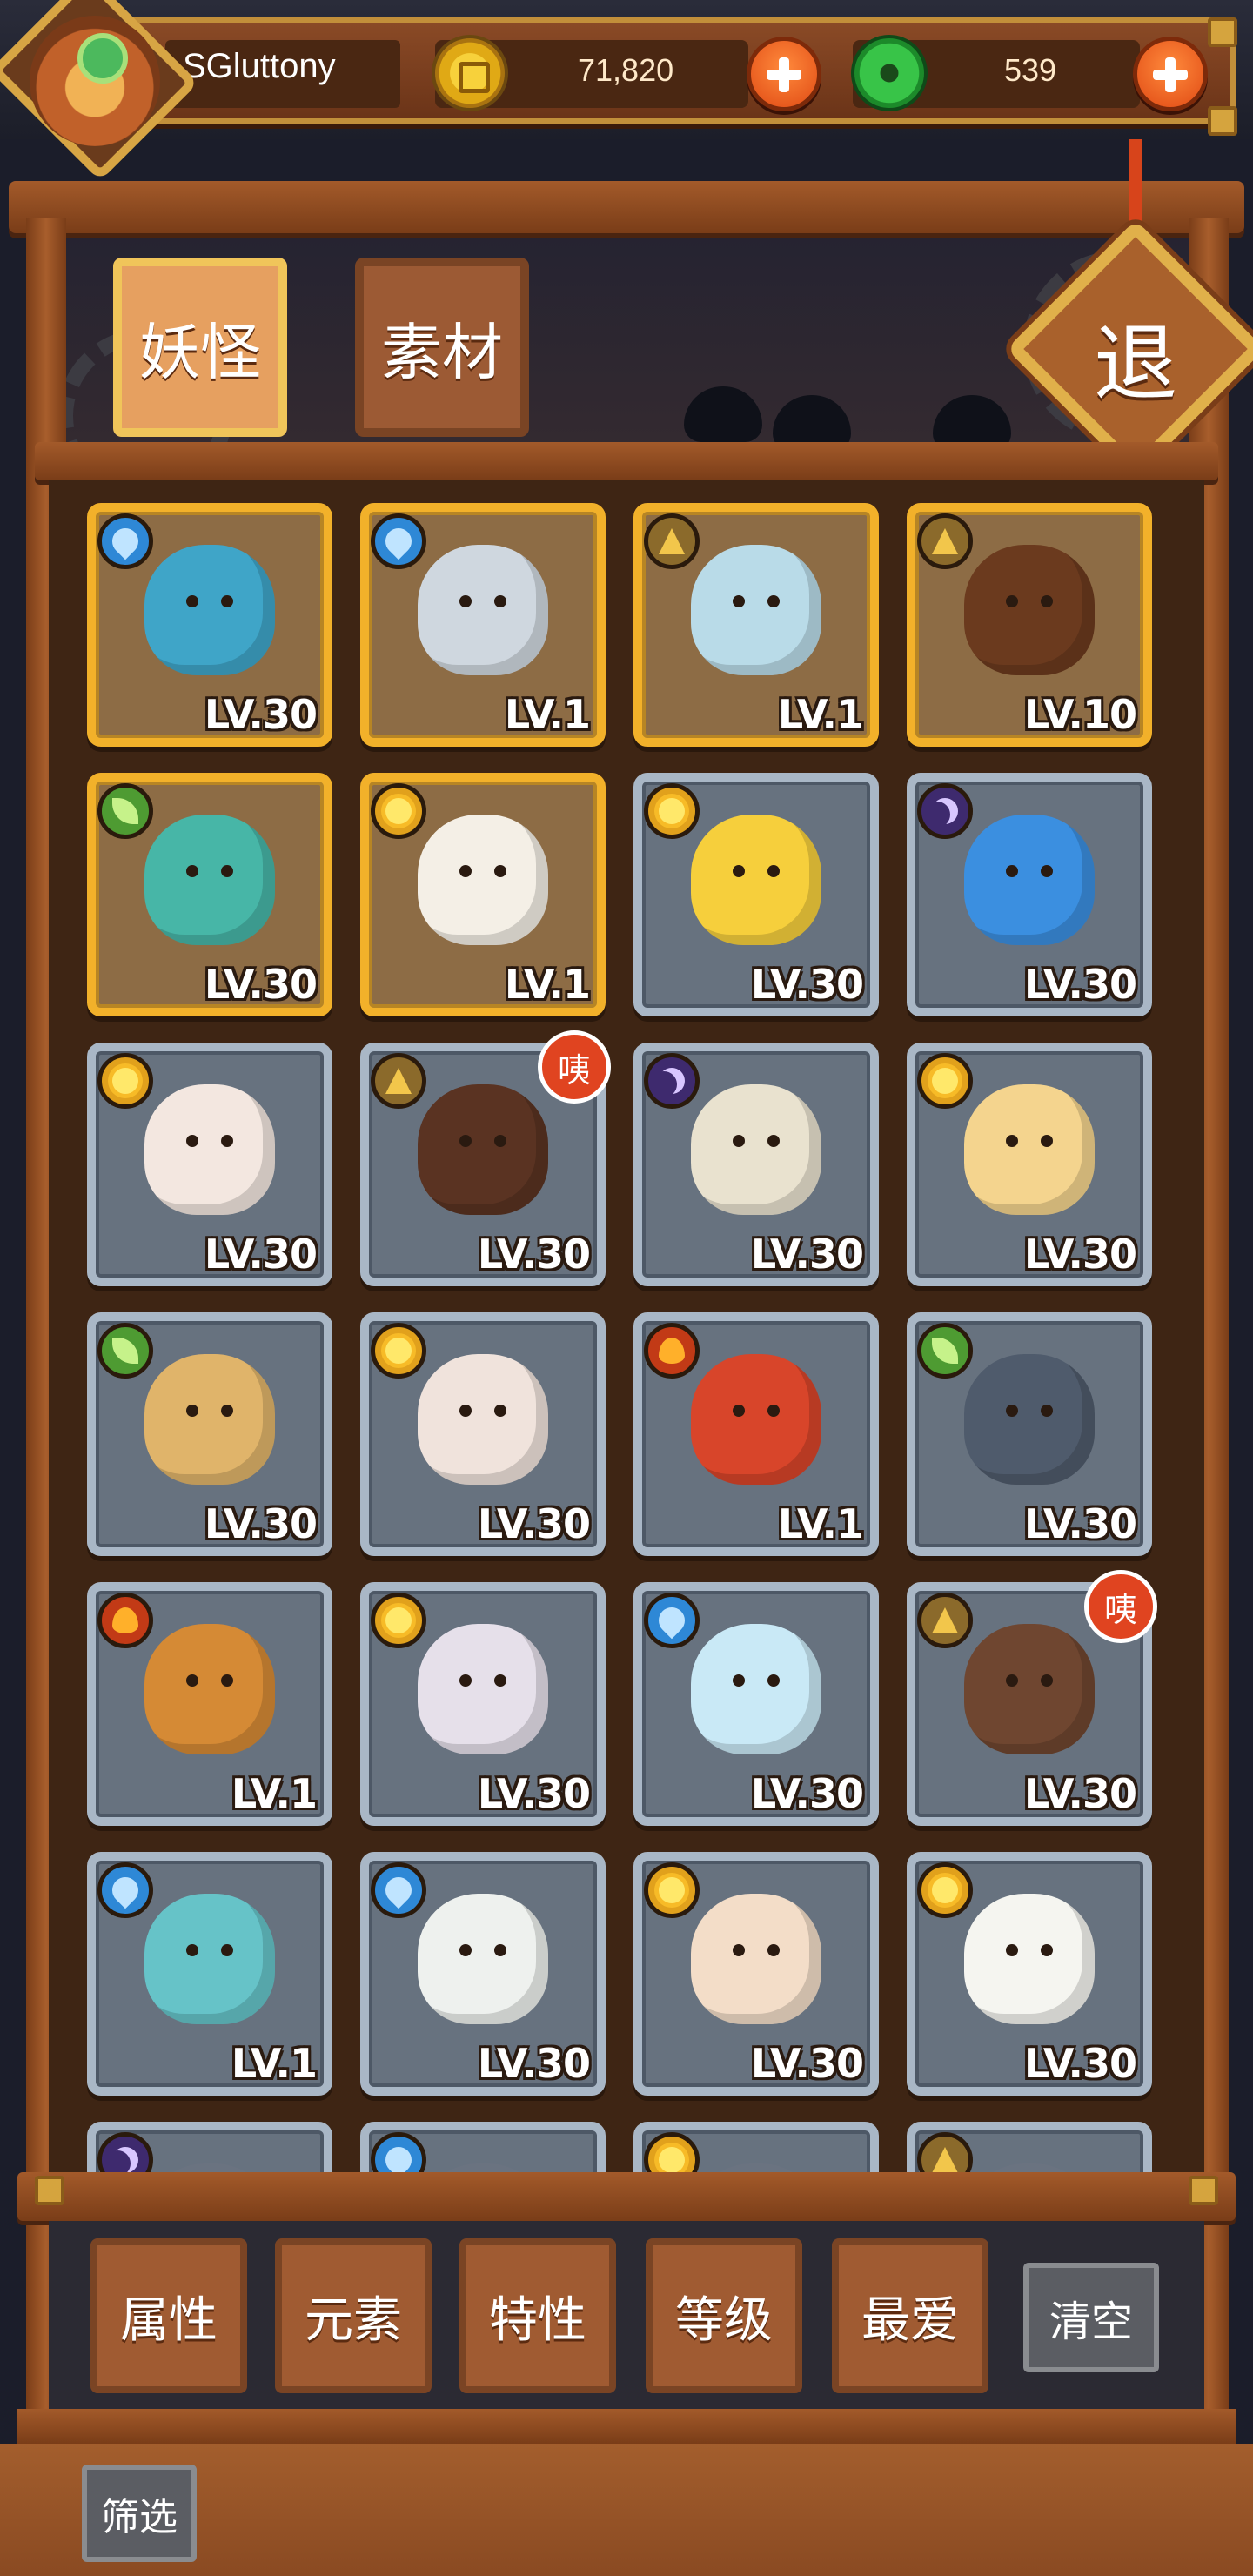 Image resolution: width=1253 pixels, height=2576 pixels. Describe the element at coordinates (442, 347) in the screenshot. I see `tab-materials: 素材` at that location.